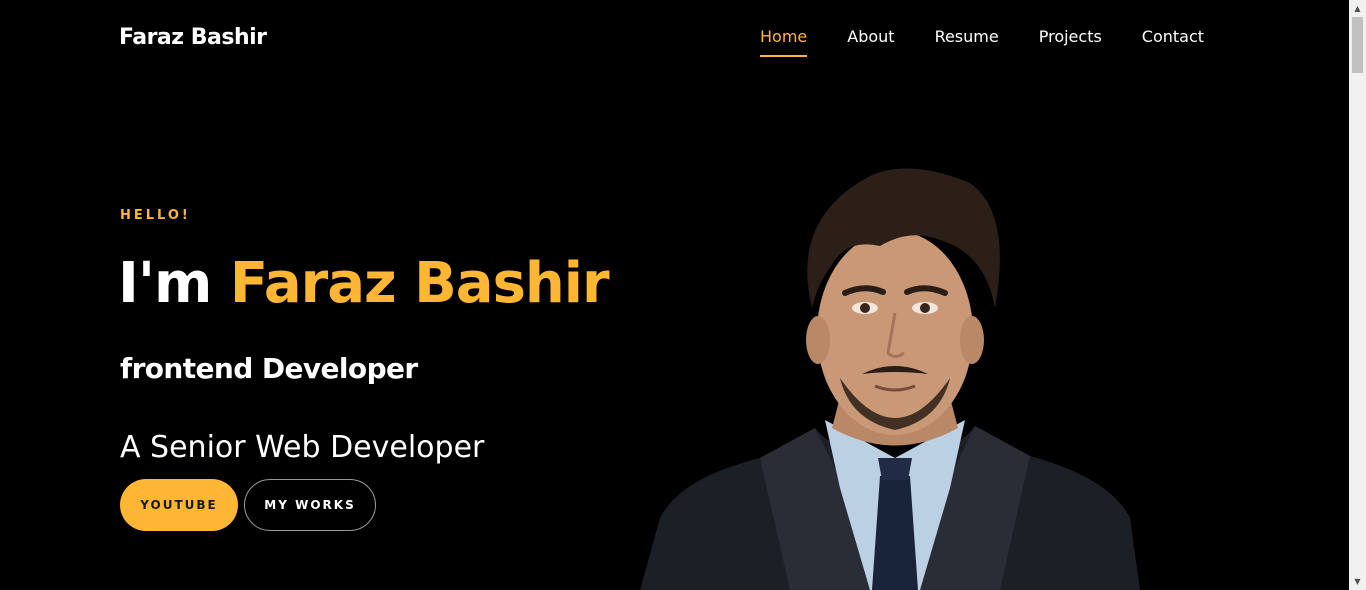 This screenshot has height=590, width=1366. What do you see at coordinates (972, 340) in the screenshot?
I see `ear-right-shape` at bounding box center [972, 340].